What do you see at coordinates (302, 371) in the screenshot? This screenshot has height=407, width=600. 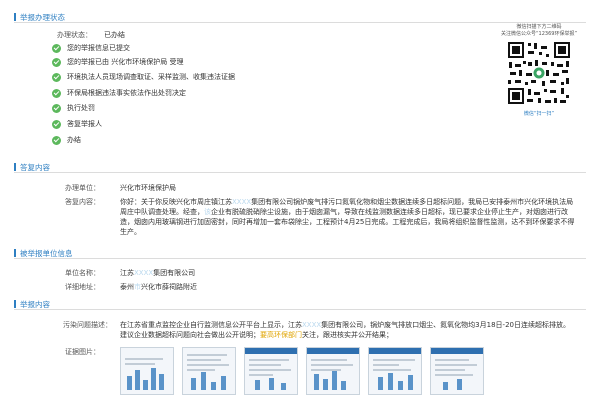 I see `evidence-thumbnails` at bounding box center [302, 371].